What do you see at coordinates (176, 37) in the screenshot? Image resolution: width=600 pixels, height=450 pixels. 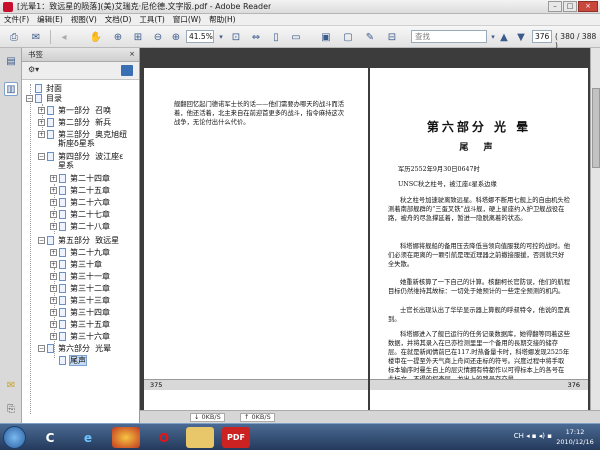 I see `zoom-in-icon: ⊕` at bounding box center [176, 37].